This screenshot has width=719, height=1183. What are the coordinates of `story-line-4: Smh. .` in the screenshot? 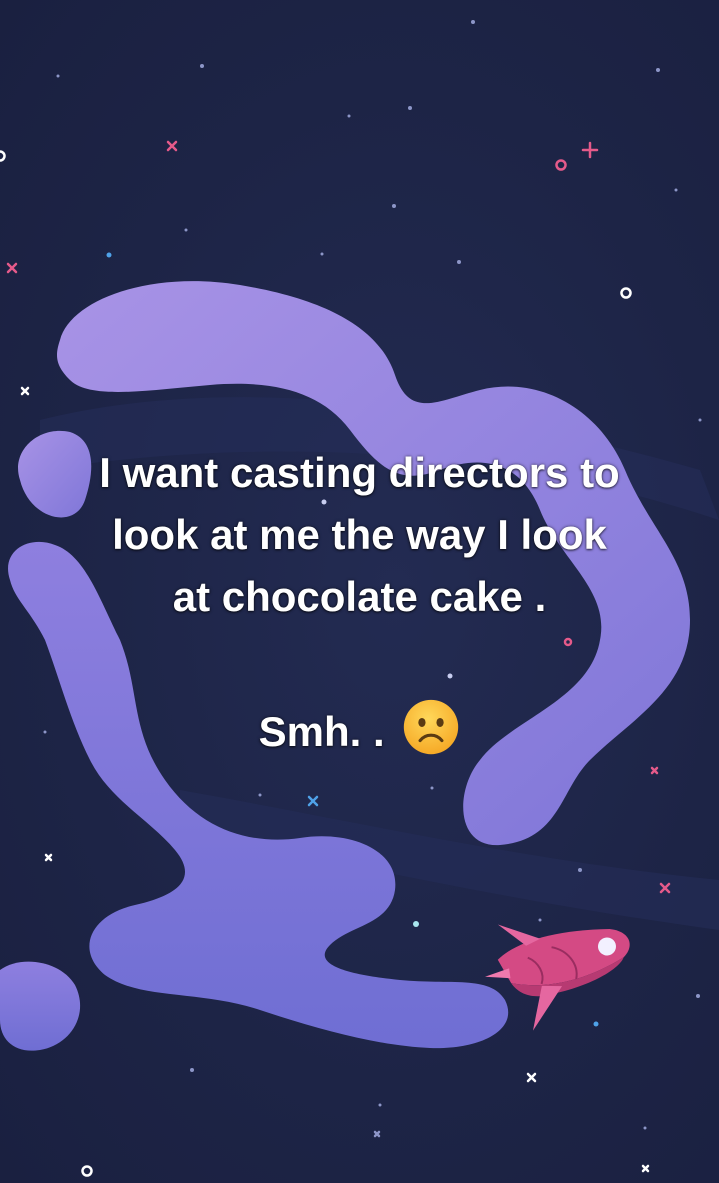 It's located at (359, 730).